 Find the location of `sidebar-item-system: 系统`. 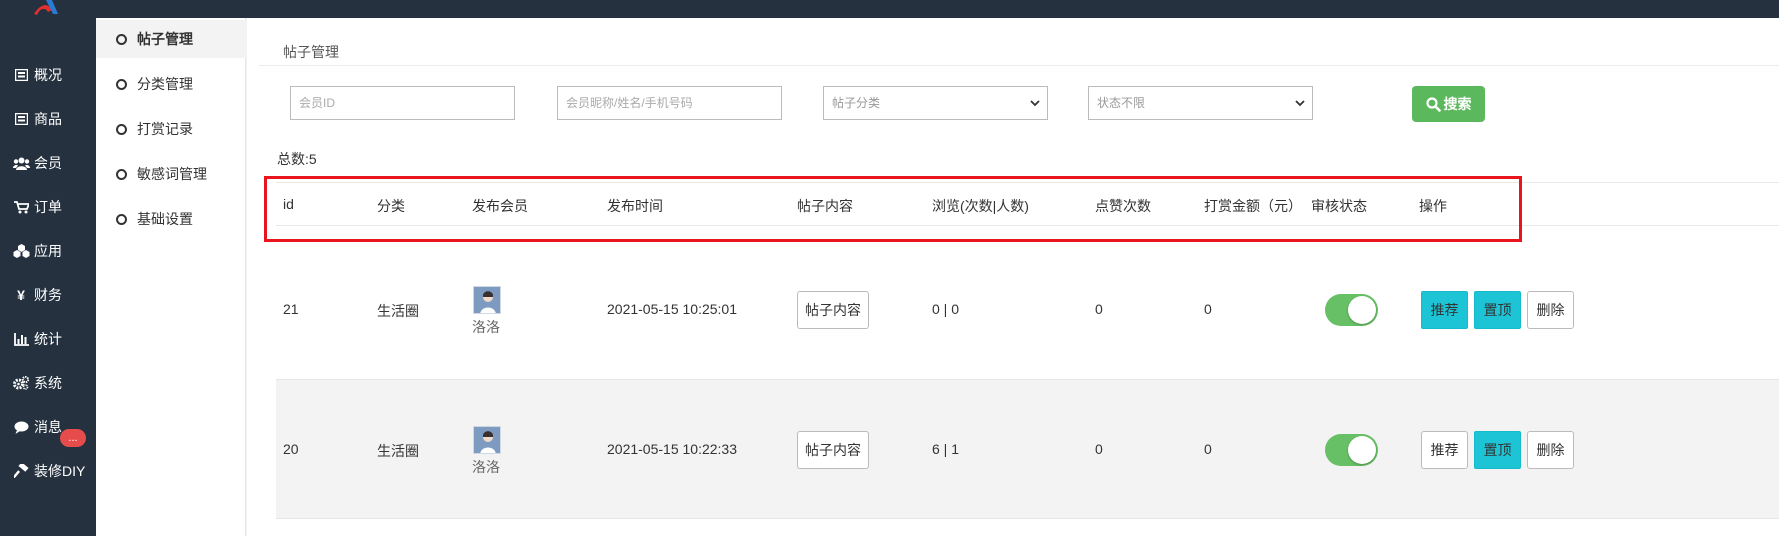

sidebar-item-system: 系统 is located at coordinates (48, 383).